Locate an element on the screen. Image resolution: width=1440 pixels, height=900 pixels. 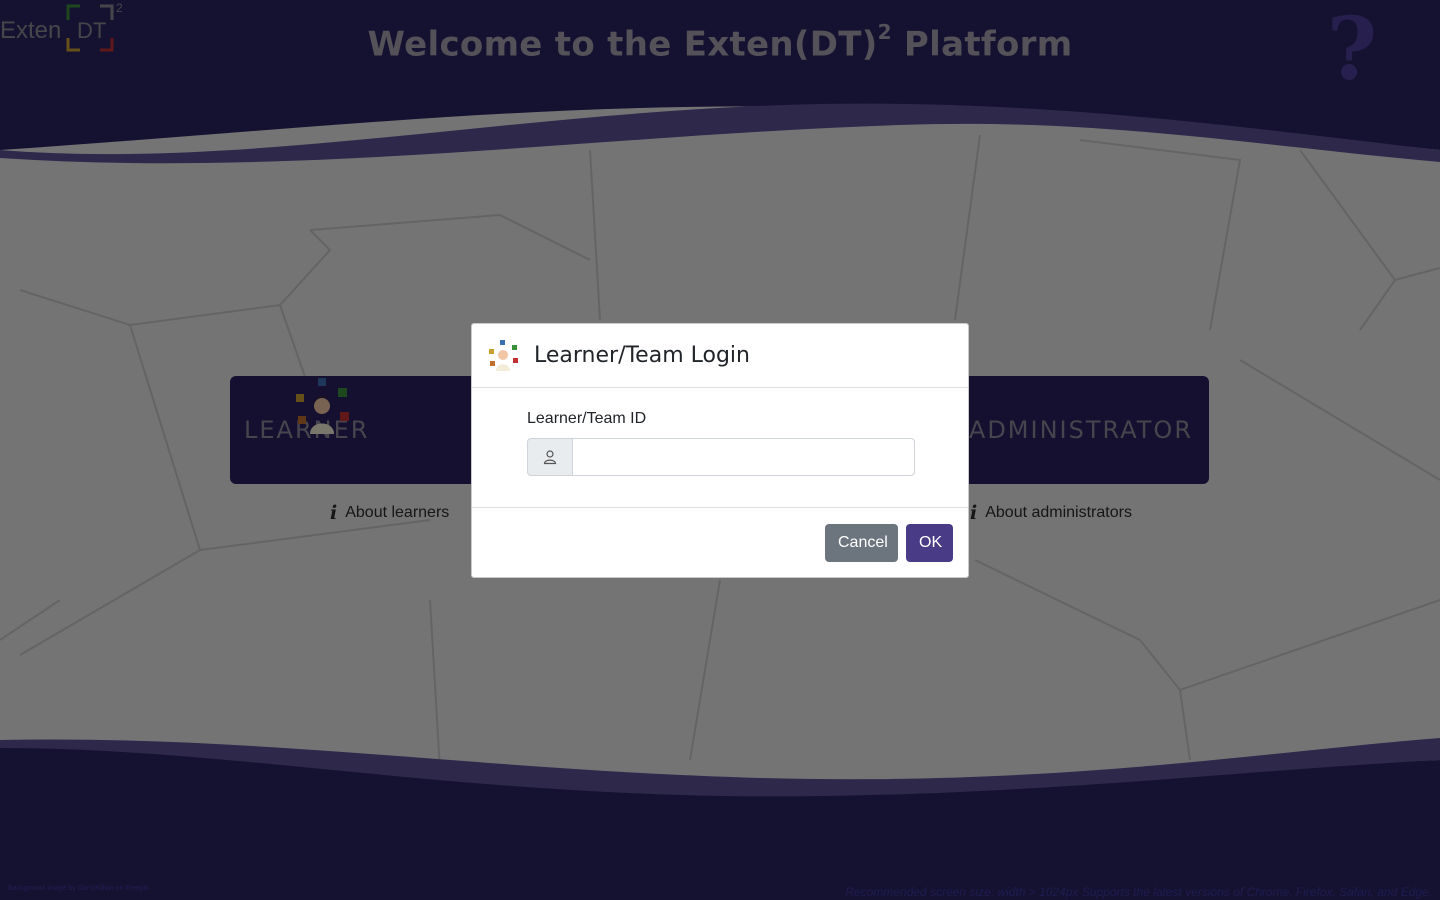
dialog-header: Learner/Team Login is located at coordinates (720, 356).